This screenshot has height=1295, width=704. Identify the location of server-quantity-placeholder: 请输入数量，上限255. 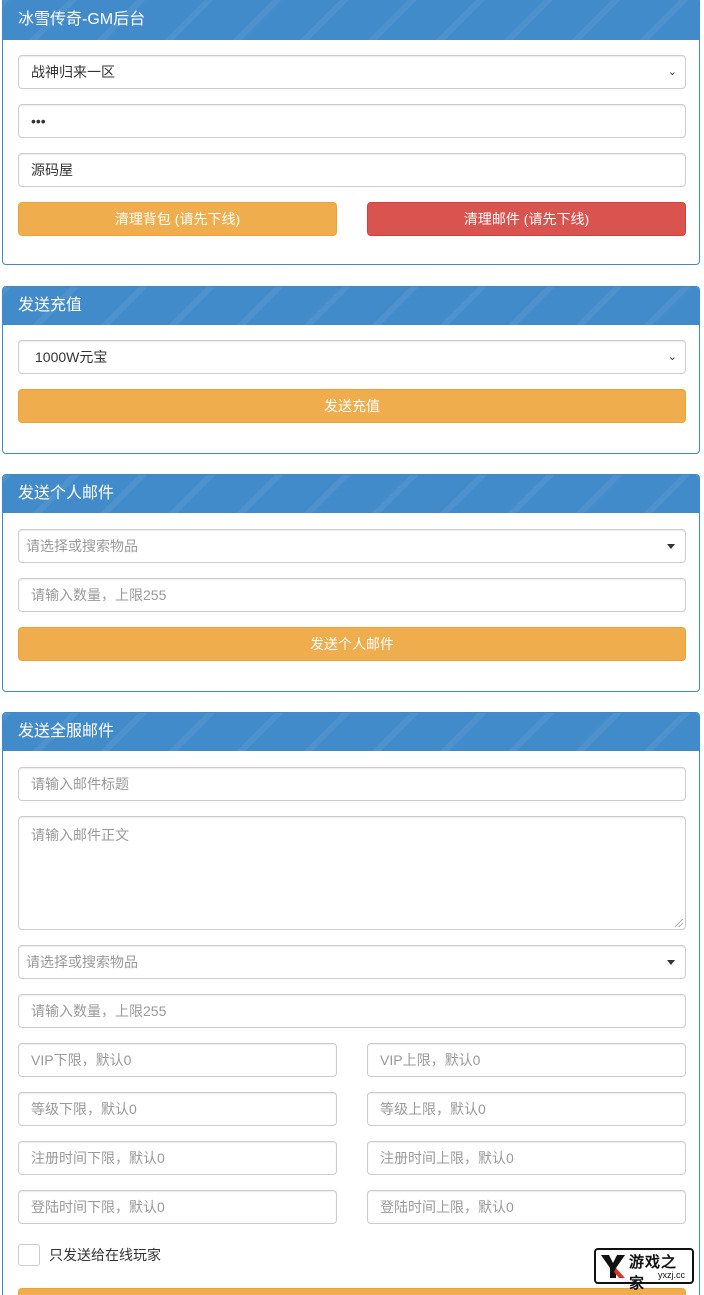
(99, 1011).